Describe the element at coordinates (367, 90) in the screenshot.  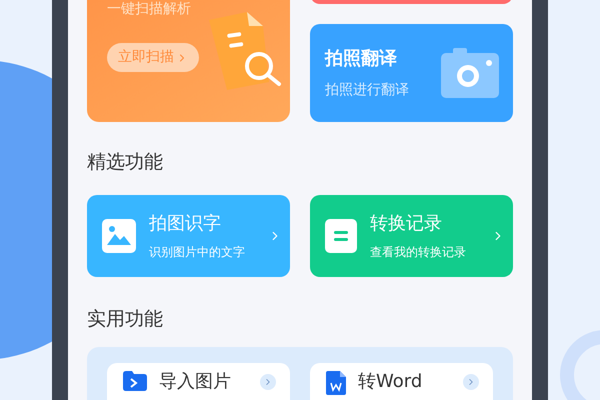
I see `card-subtitle: 拍照进行翻译` at that location.